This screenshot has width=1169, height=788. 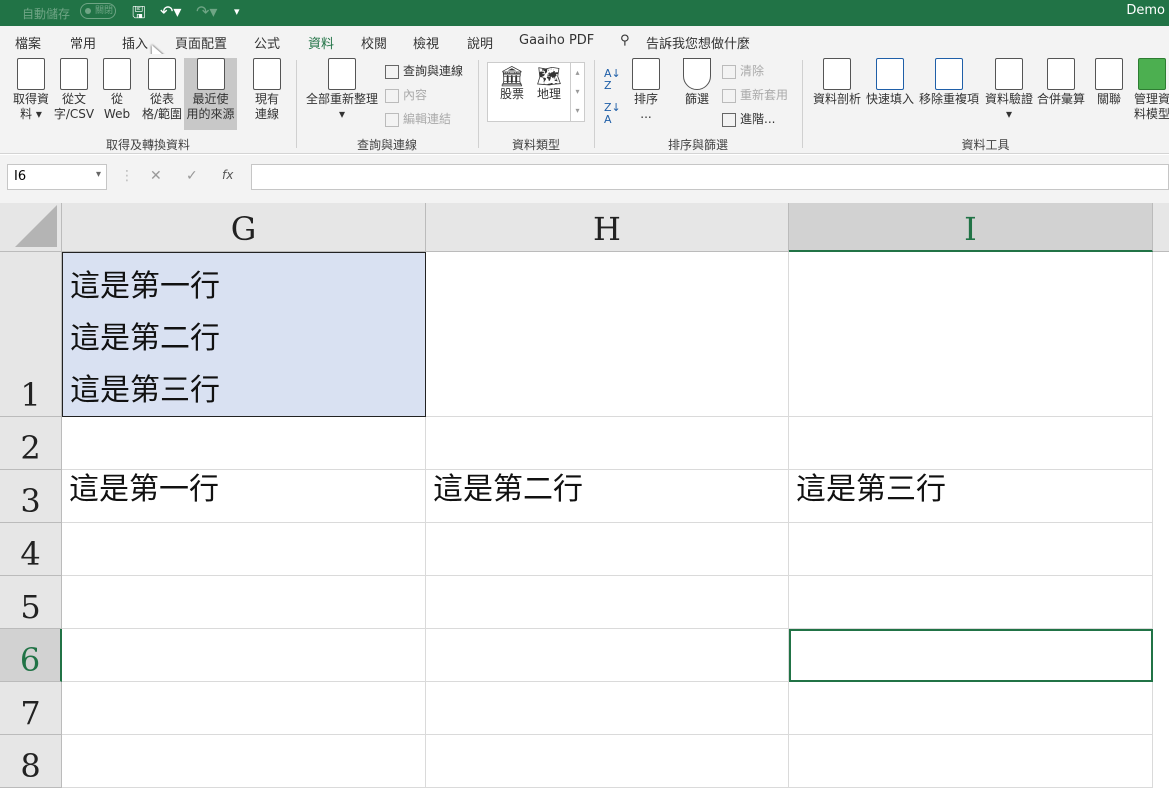 I want to click on reapply-button: 重新套用, so click(x=754, y=95).